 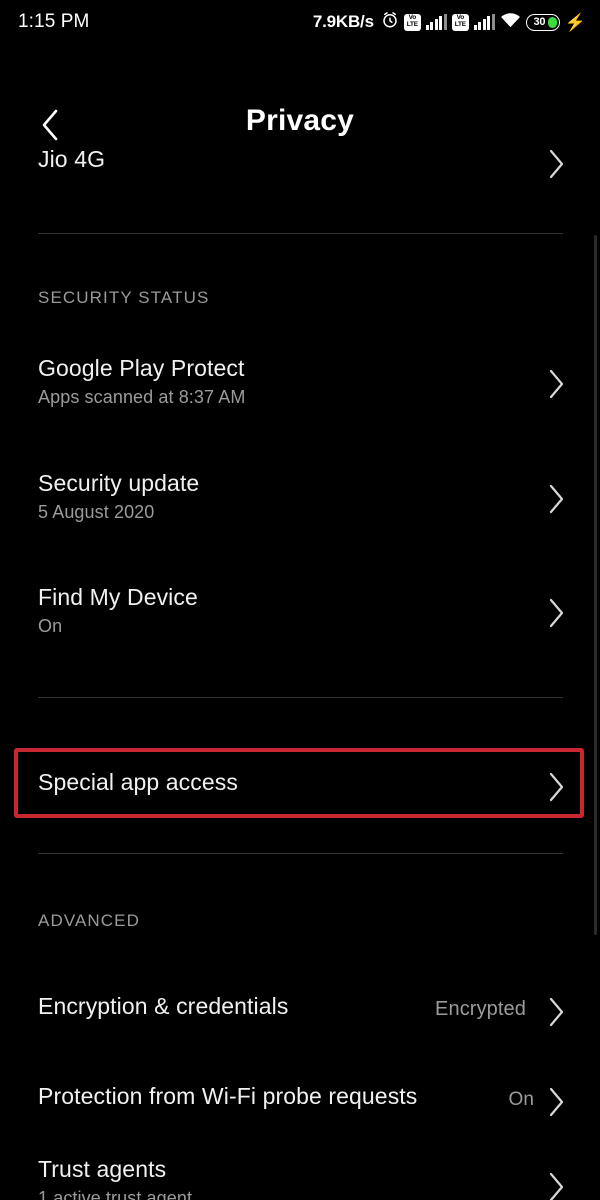 What do you see at coordinates (552, 22) in the screenshot?
I see `battery-level-fill` at bounding box center [552, 22].